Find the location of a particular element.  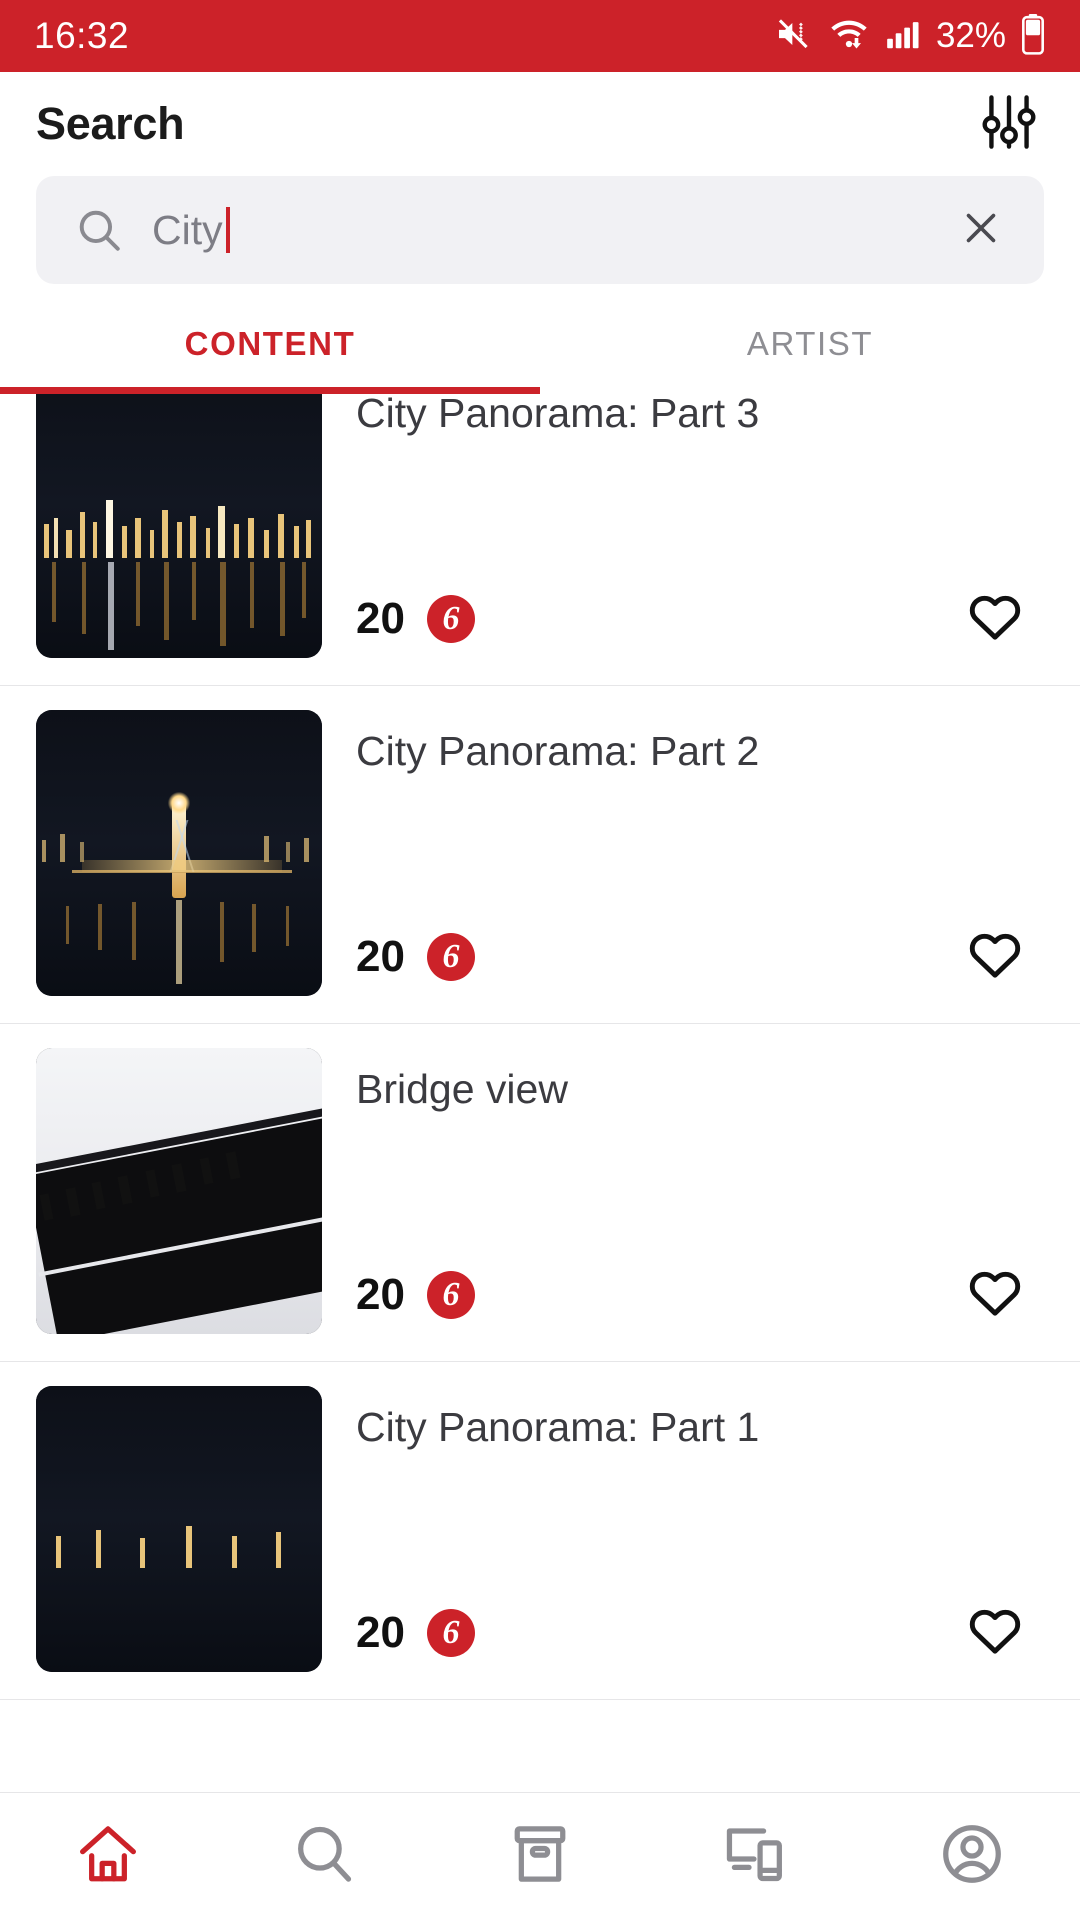

search-bar: City is located at coordinates (540, 230).